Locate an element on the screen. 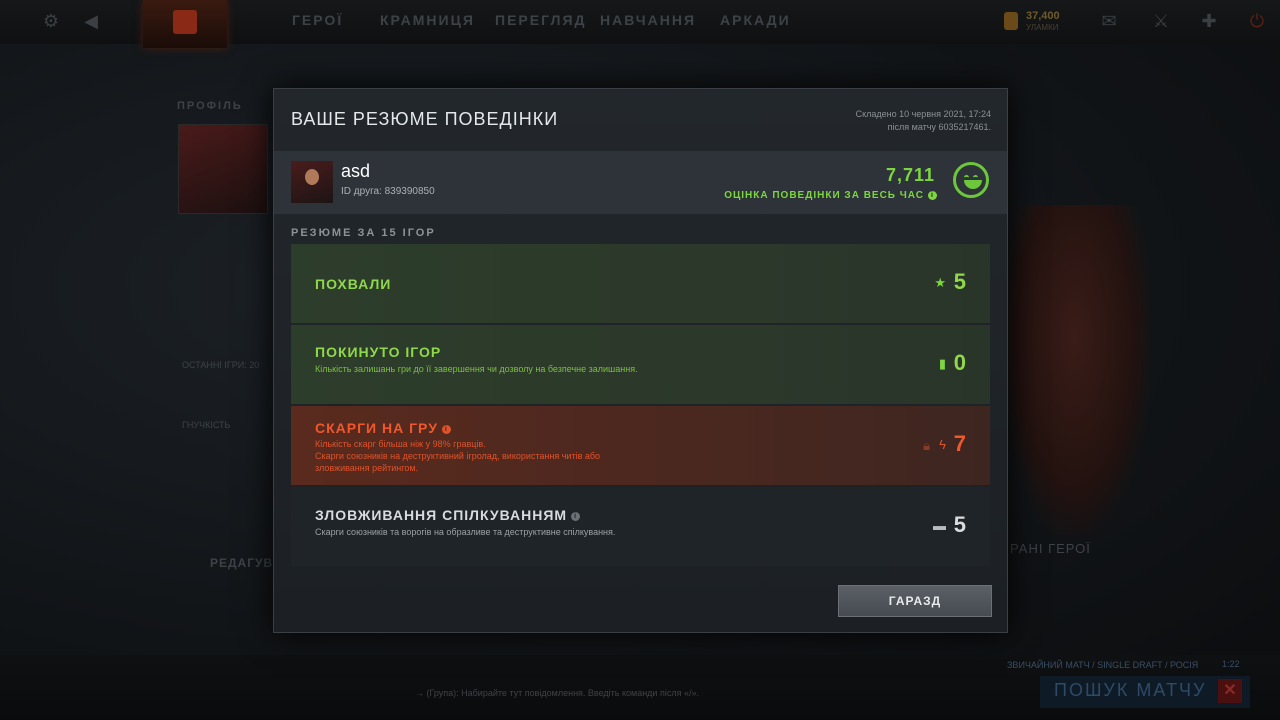  match-mode-label: ЗВИЧАЙНИЙ МАТЧ / SINGLE DRAFT / РОСІЯ is located at coordinates (1103, 665).